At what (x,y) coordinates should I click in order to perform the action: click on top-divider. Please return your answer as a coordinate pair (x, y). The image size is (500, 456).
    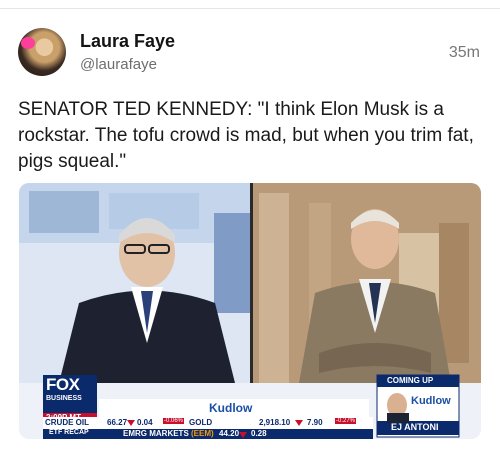
    Looking at the image, I should click on (250, 8).